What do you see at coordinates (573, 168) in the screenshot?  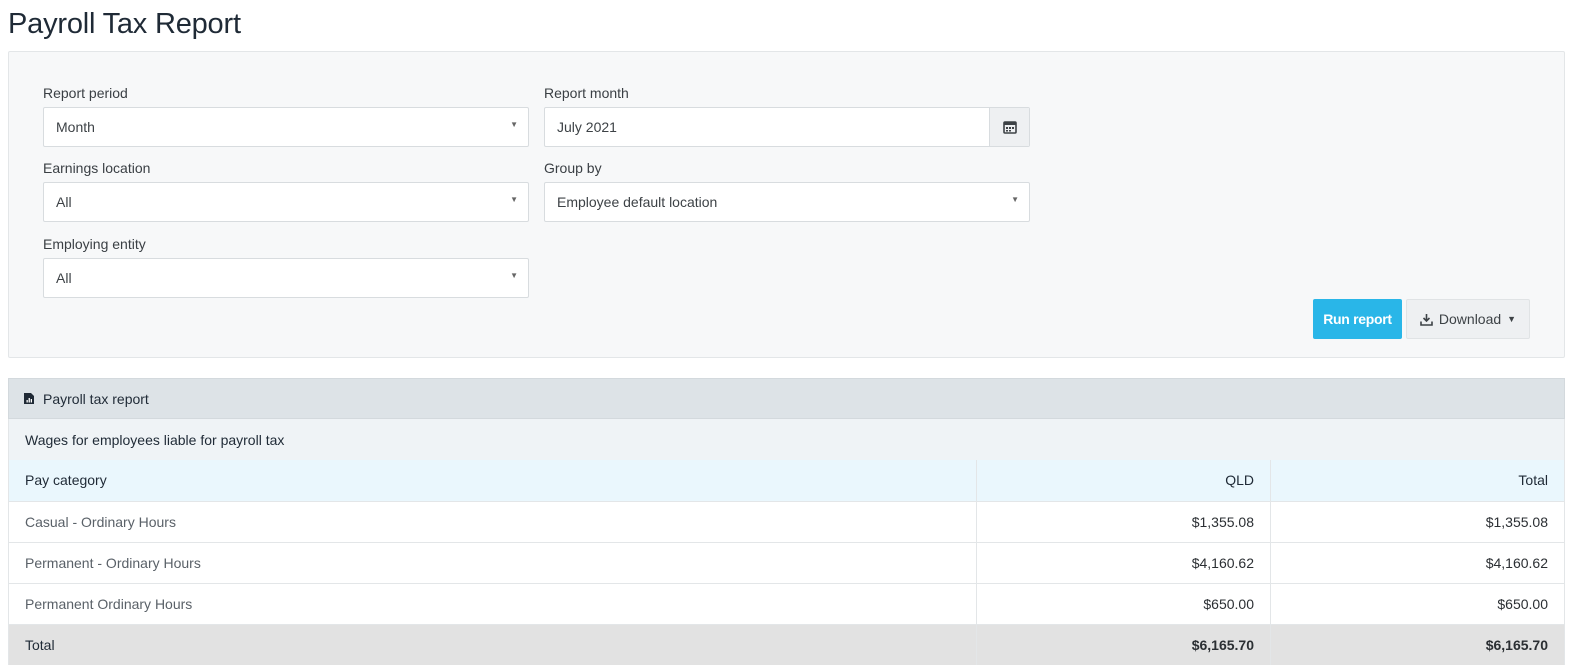 I see `group-by-label: Group by` at bounding box center [573, 168].